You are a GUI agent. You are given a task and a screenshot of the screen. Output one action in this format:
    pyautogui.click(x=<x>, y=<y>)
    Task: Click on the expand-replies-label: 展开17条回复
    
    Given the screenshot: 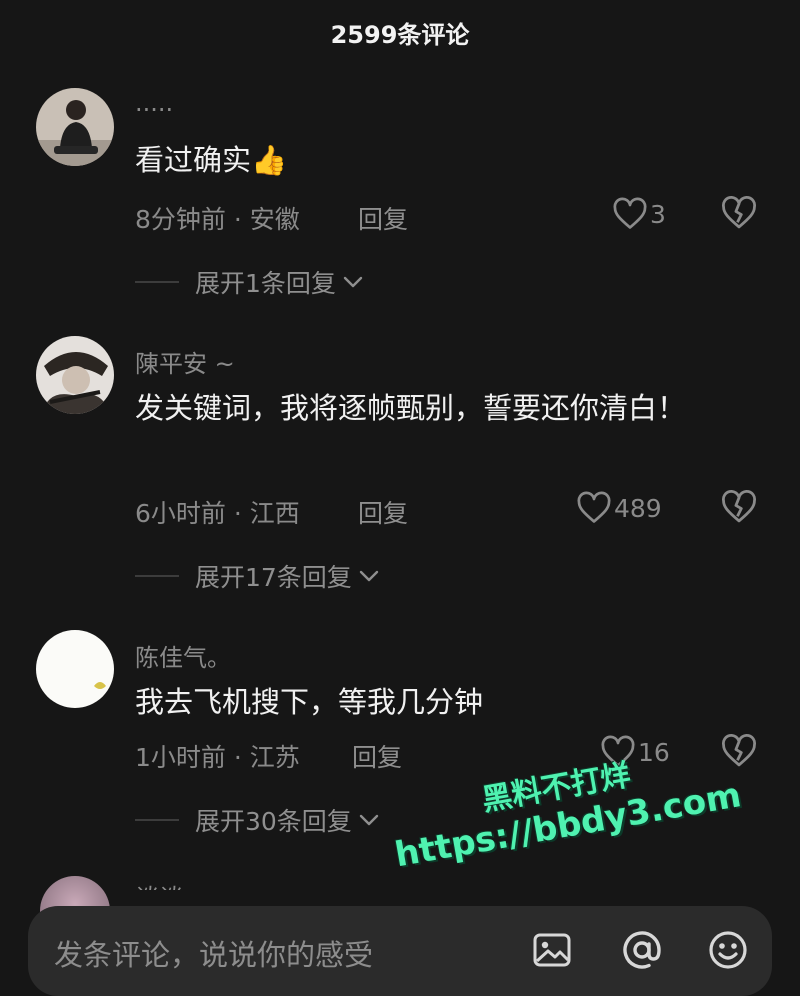 What is the action you would take?
    pyautogui.click(x=273, y=577)
    